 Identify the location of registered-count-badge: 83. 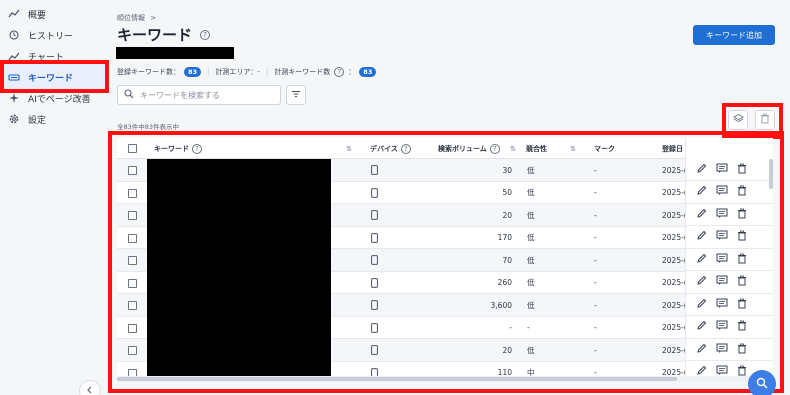
(193, 72).